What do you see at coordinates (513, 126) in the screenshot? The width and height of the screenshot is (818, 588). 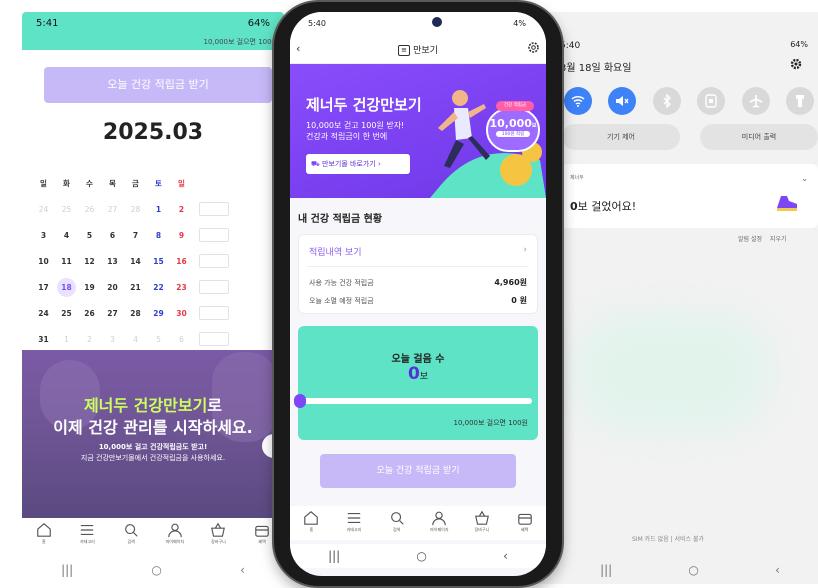 I see `steps-badge: 건강 적립금 10,000보 100원 적립` at bounding box center [513, 126].